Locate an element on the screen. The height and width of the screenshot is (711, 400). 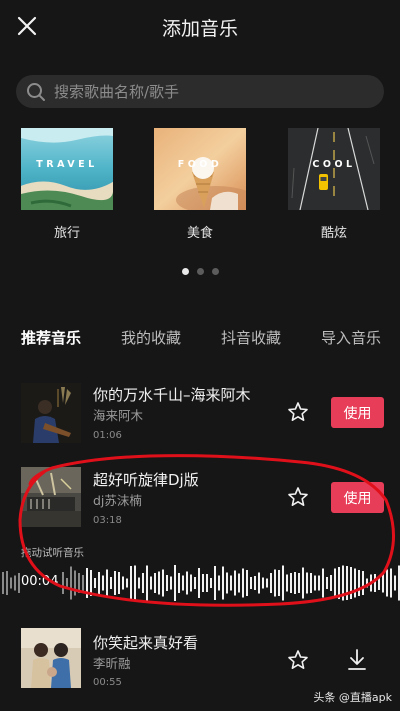
travel-thumbnail: TRAVEL is located at coordinates (67, 169).